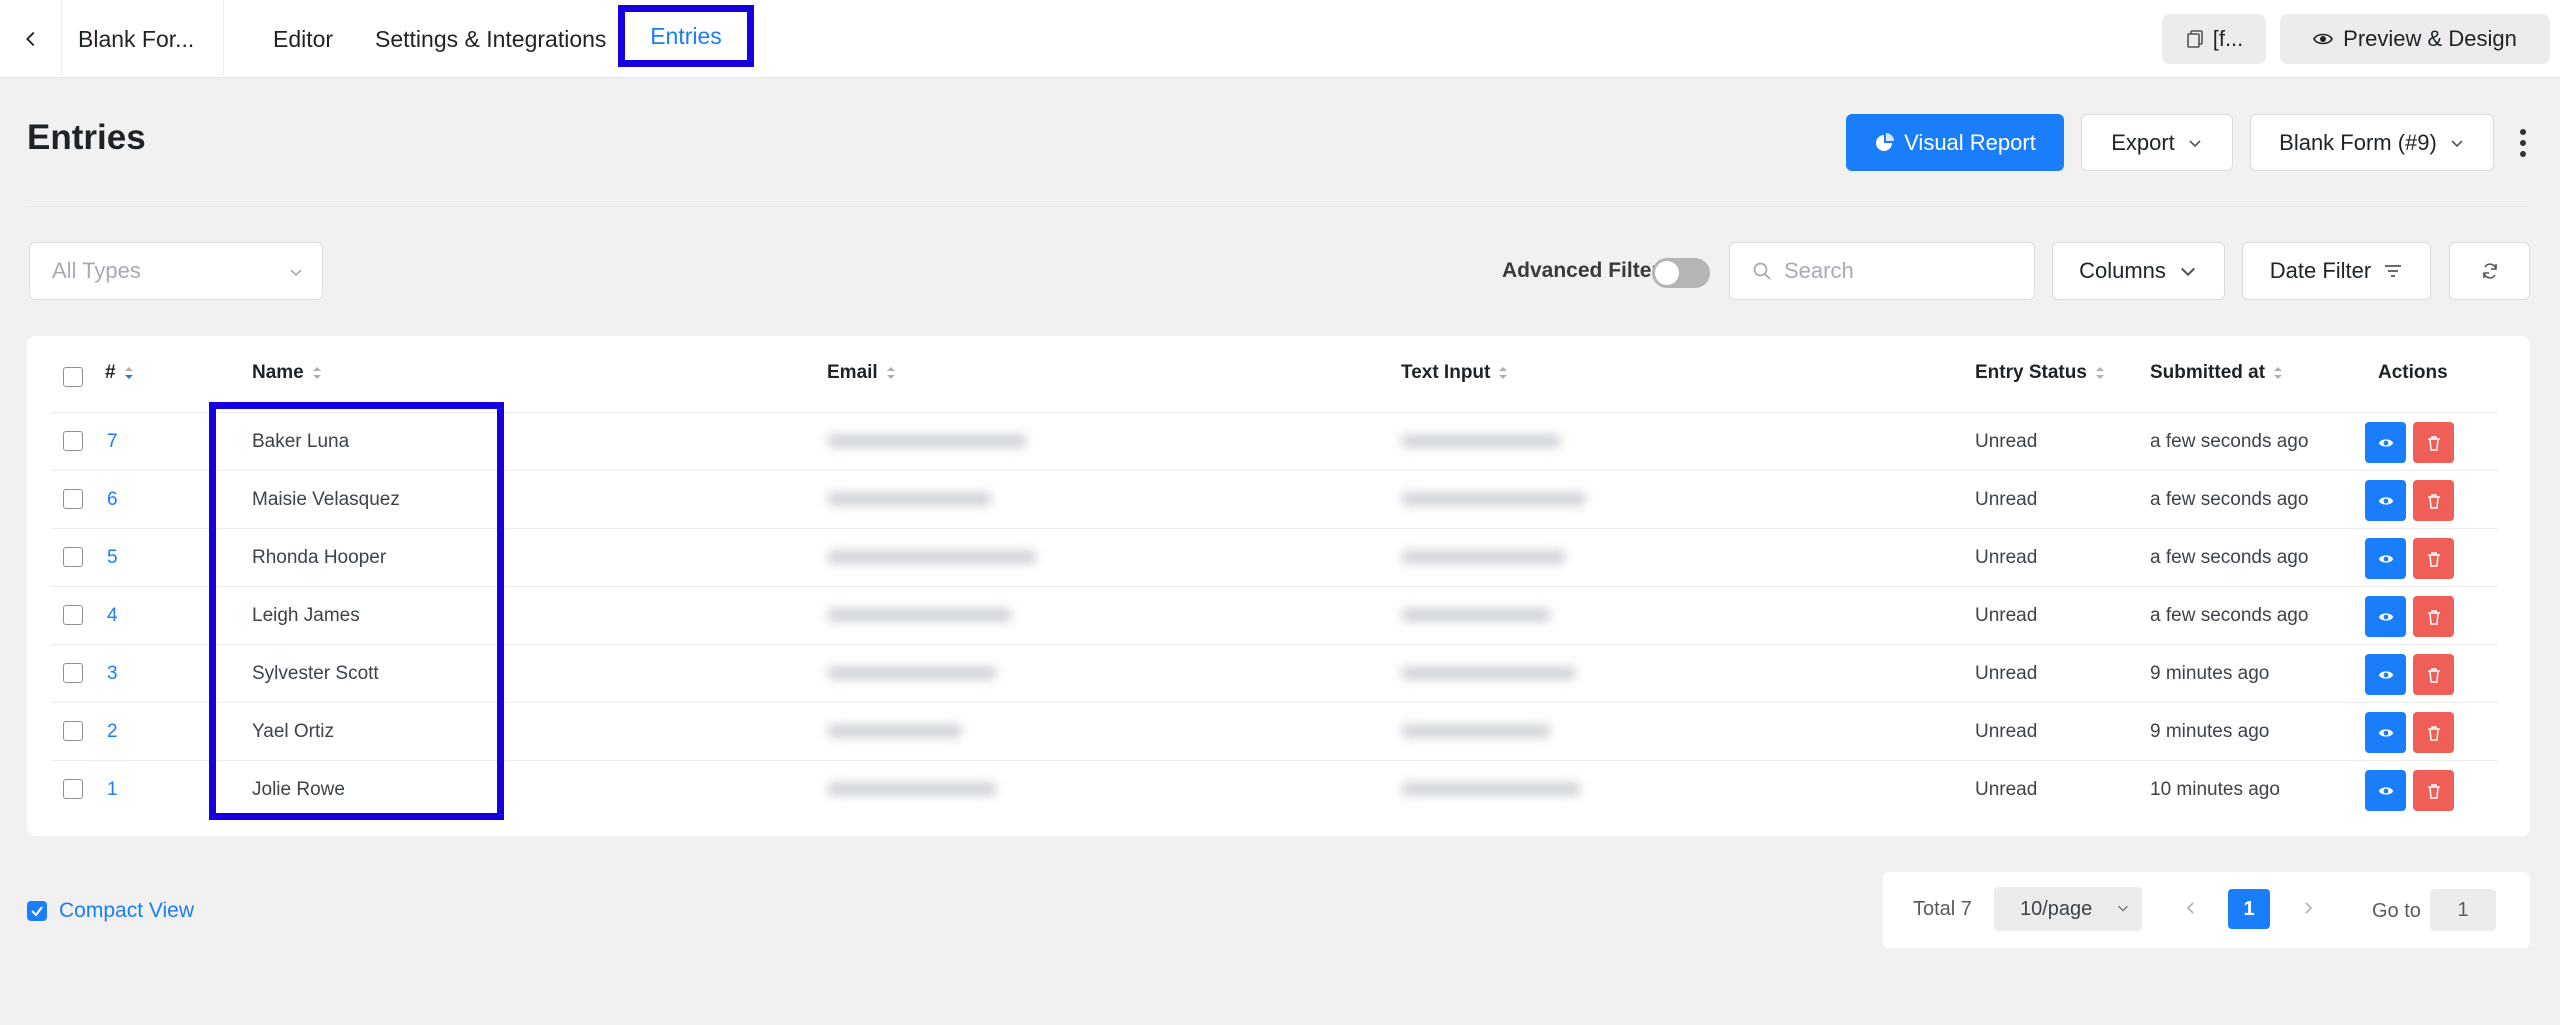 The height and width of the screenshot is (1025, 2560). Describe the element at coordinates (112, 500) in the screenshot. I see `entry-id-link: 6` at that location.